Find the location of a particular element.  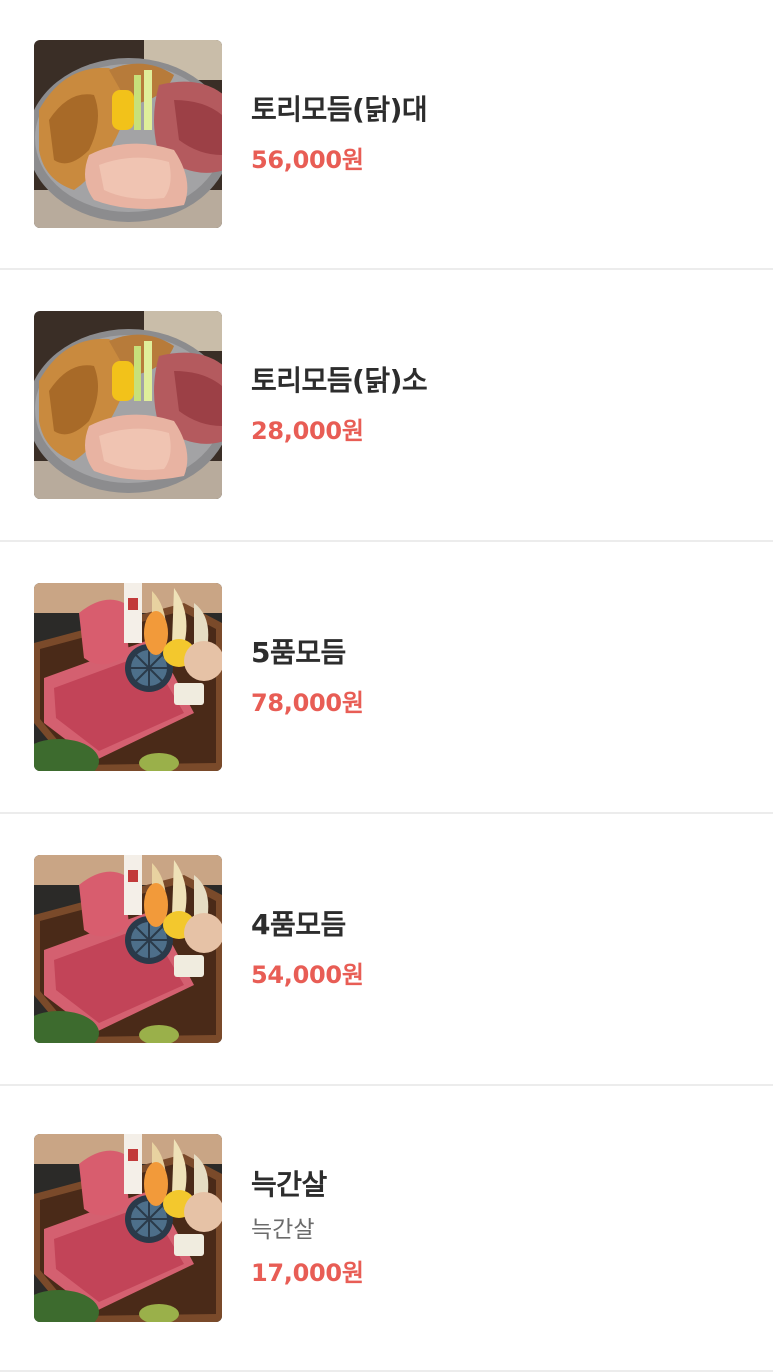

menu-item-description: 늑간살 is located at coordinates (283, 1230).